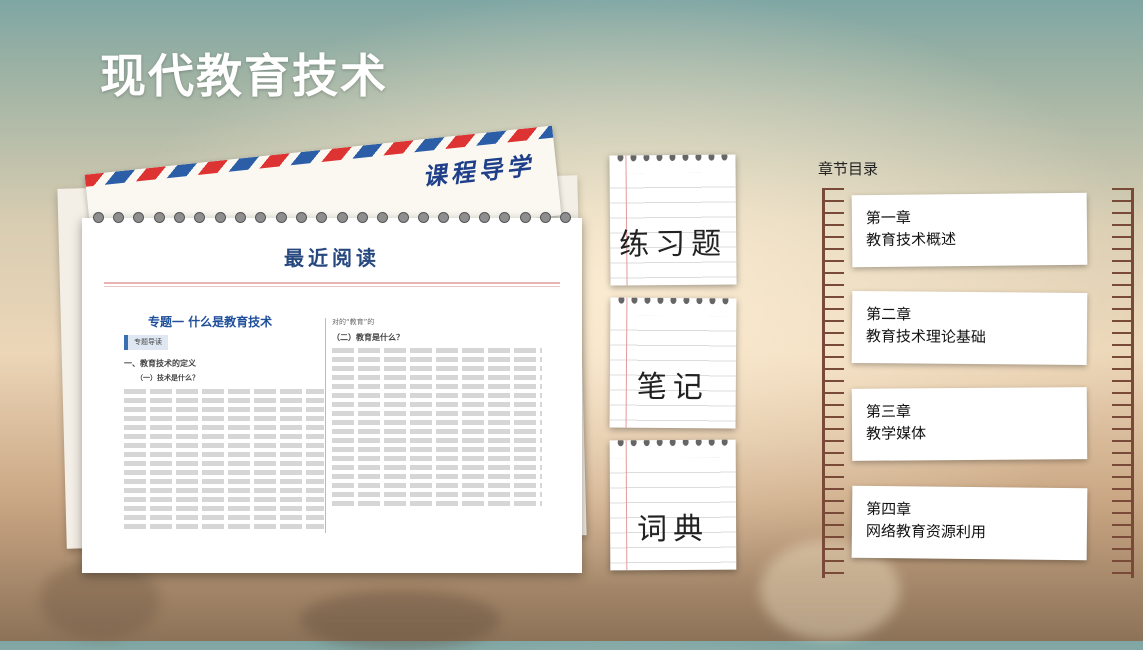 Image resolution: width=1143 pixels, height=650 pixels. What do you see at coordinates (244, 76) in the screenshot?
I see `page-title: 现代教育技术` at bounding box center [244, 76].